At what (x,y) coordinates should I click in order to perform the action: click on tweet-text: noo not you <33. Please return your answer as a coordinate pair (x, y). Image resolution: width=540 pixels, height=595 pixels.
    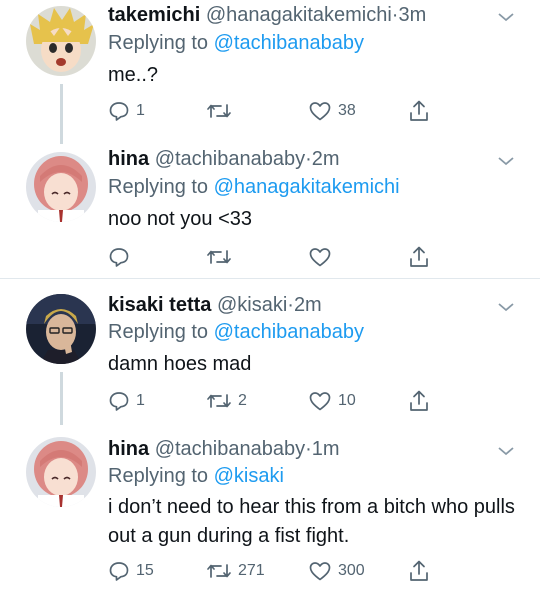
    Looking at the image, I should click on (180, 219).